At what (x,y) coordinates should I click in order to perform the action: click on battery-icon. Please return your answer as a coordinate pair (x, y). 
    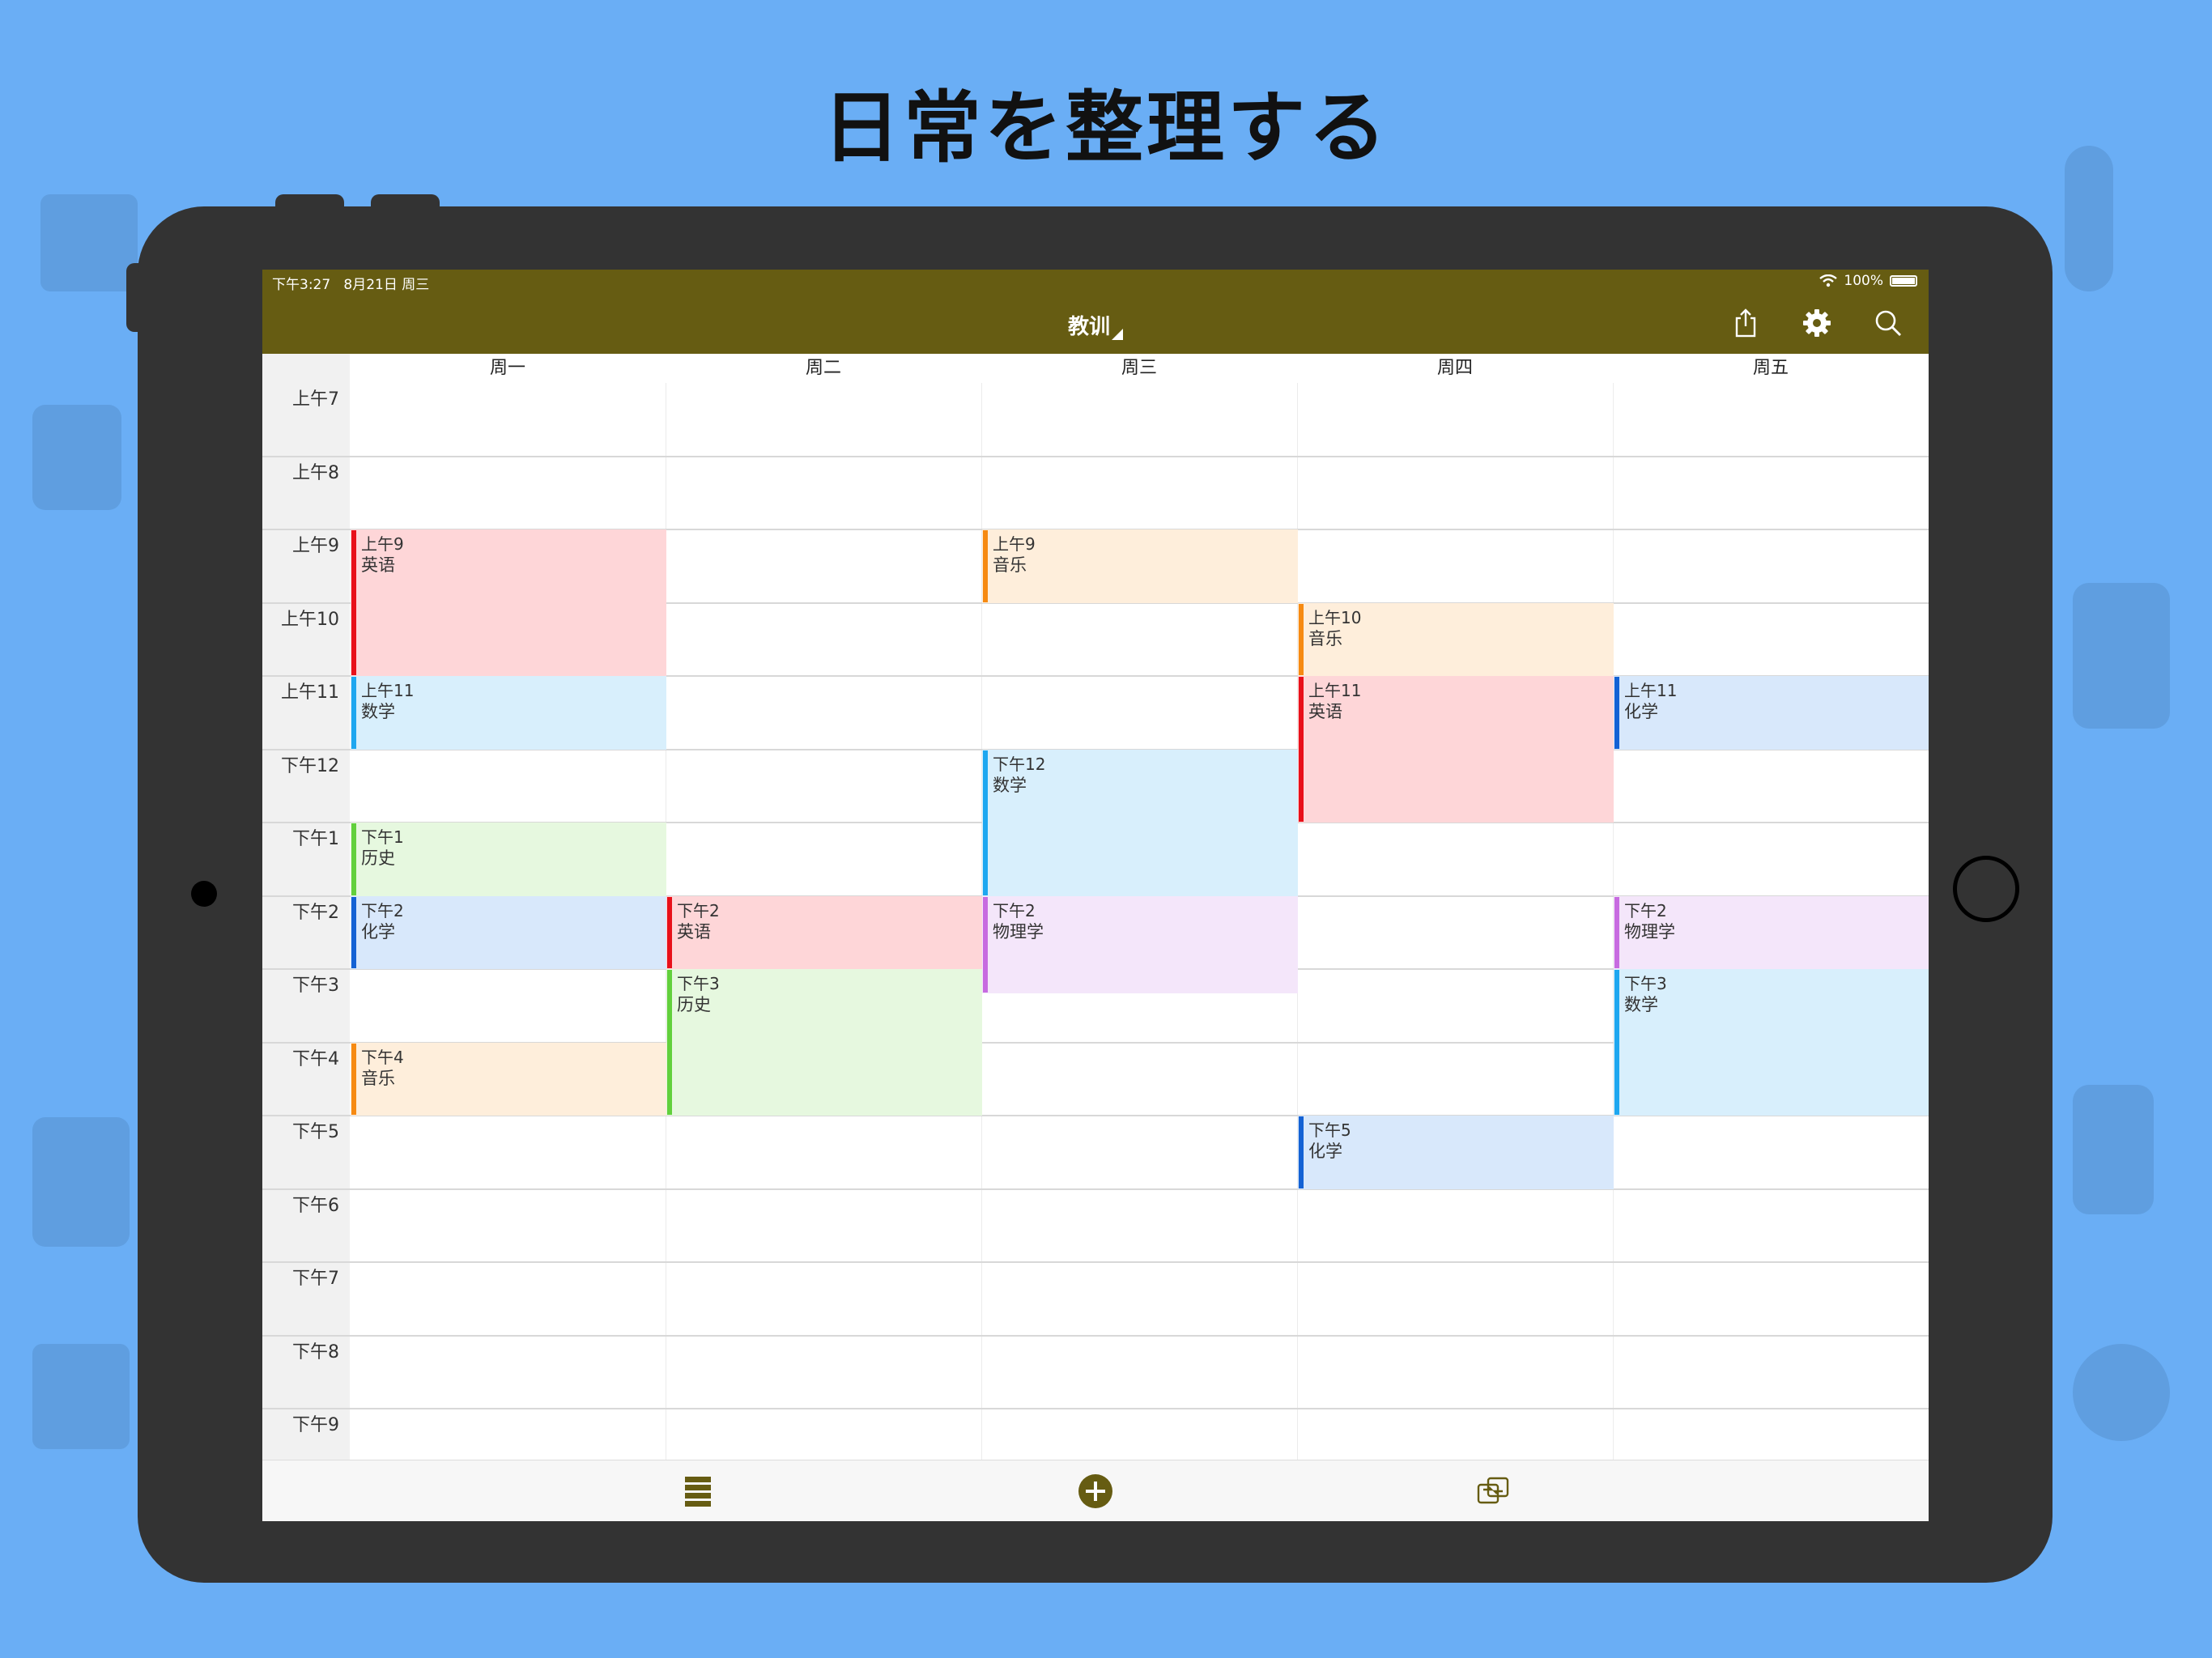
    Looking at the image, I should click on (1904, 281).